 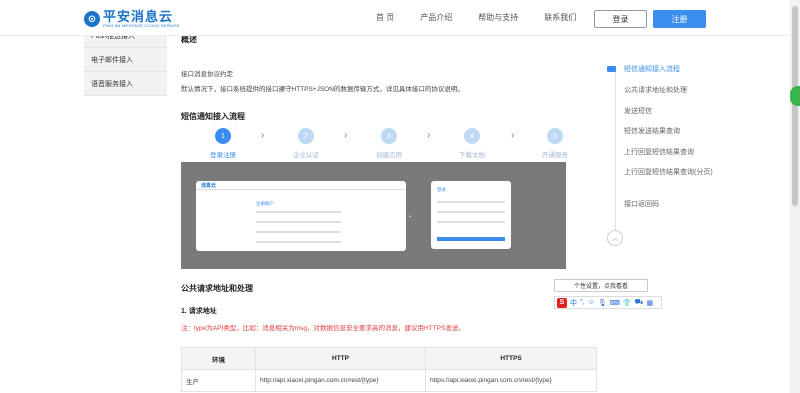 I want to click on step-activate: 5 开通服务, so click(x=555, y=143).